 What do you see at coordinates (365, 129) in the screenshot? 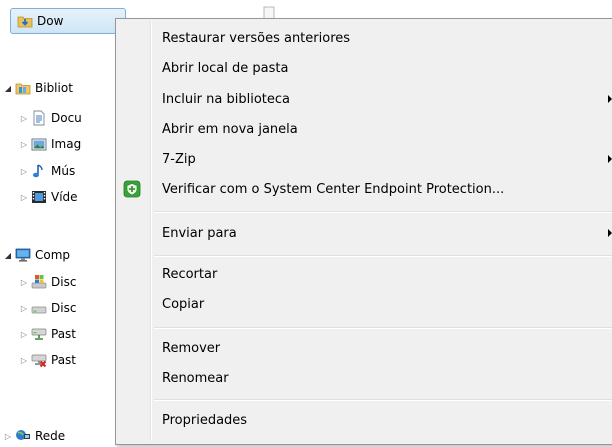
I see `menu-item-open-new-window: Abrir em nova janela` at bounding box center [365, 129].